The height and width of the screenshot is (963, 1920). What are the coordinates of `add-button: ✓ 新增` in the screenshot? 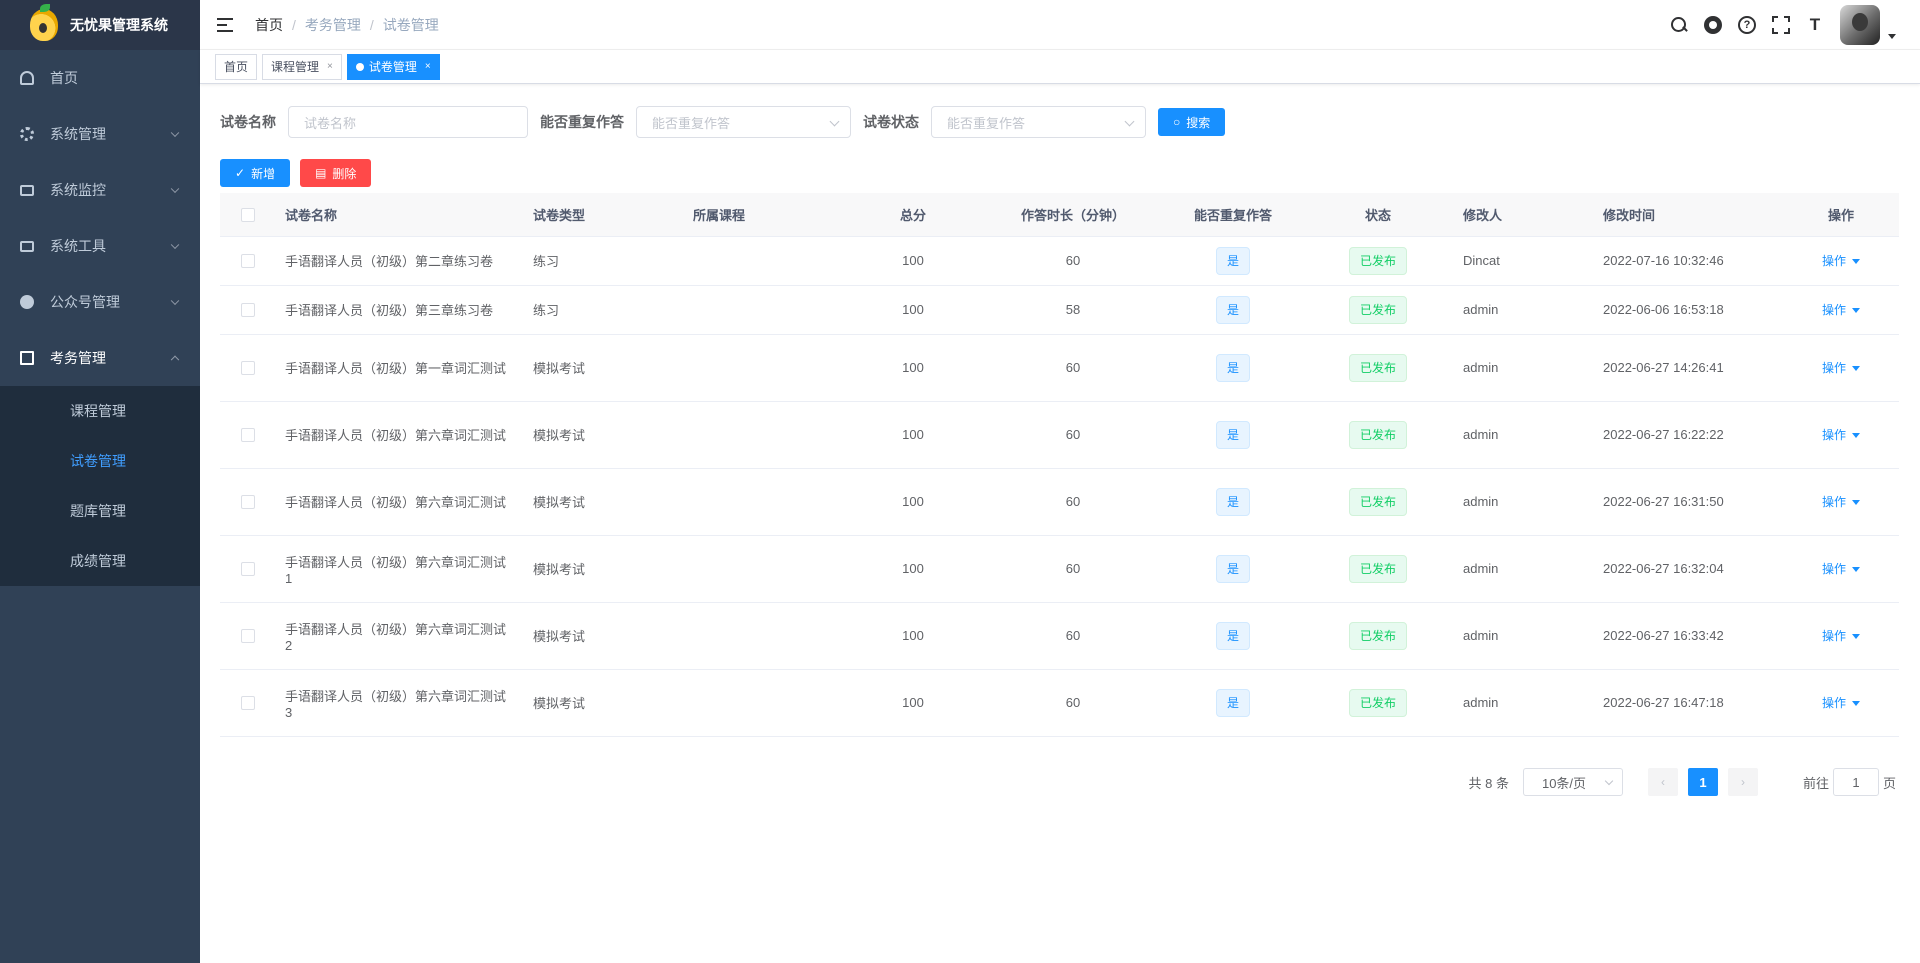 It's located at (255, 173).